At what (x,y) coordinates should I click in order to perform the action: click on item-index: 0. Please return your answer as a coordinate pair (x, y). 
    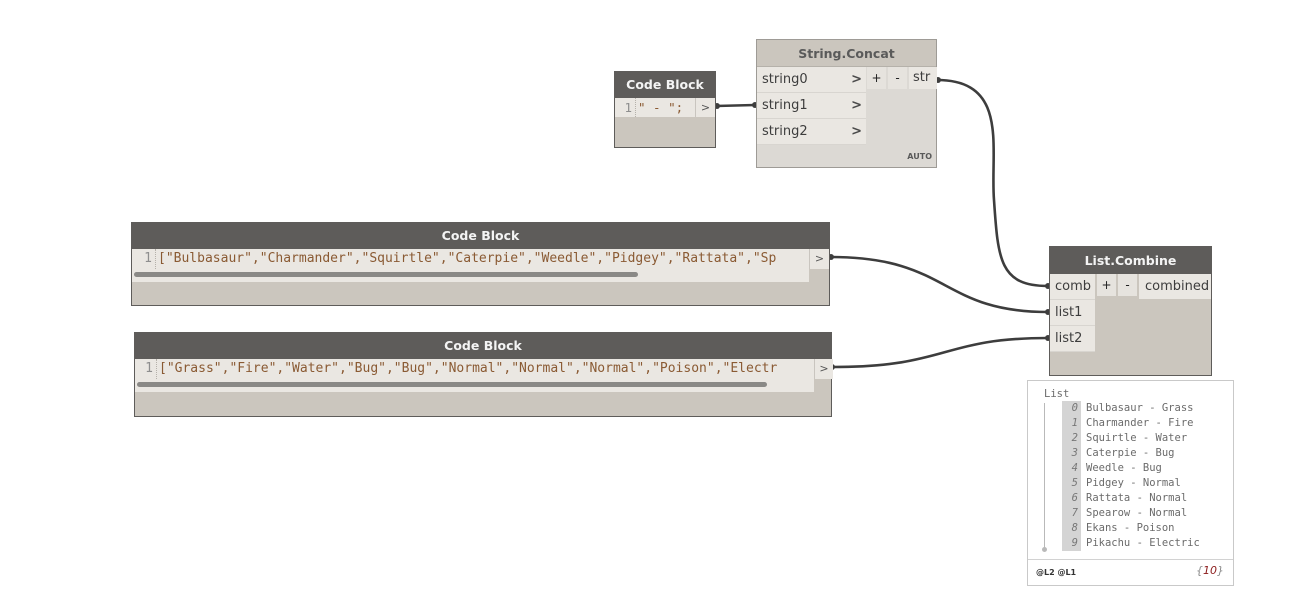
    Looking at the image, I should click on (1071, 408).